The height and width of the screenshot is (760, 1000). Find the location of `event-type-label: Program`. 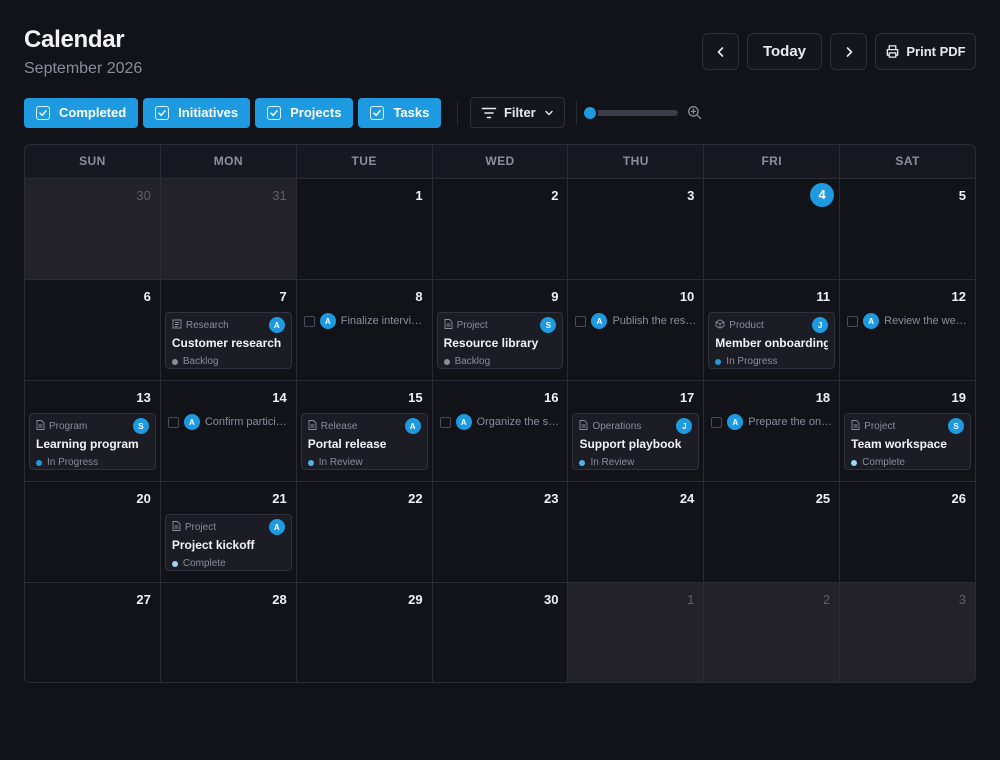

event-type-label: Program is located at coordinates (68, 426).